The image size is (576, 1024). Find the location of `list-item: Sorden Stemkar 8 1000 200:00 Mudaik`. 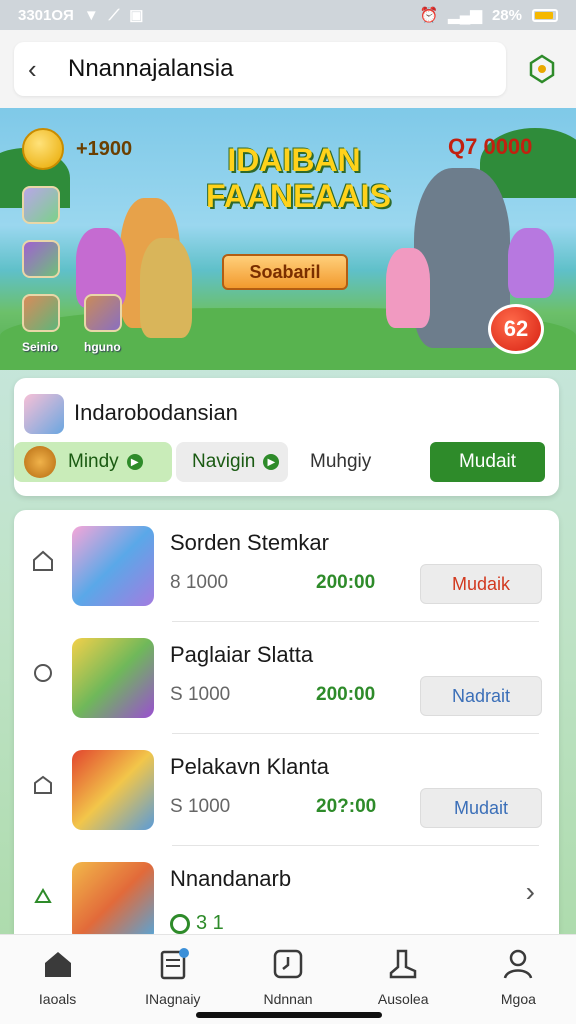

list-item: Sorden Stemkar 8 1000 200:00 Mudaik is located at coordinates (286, 566).